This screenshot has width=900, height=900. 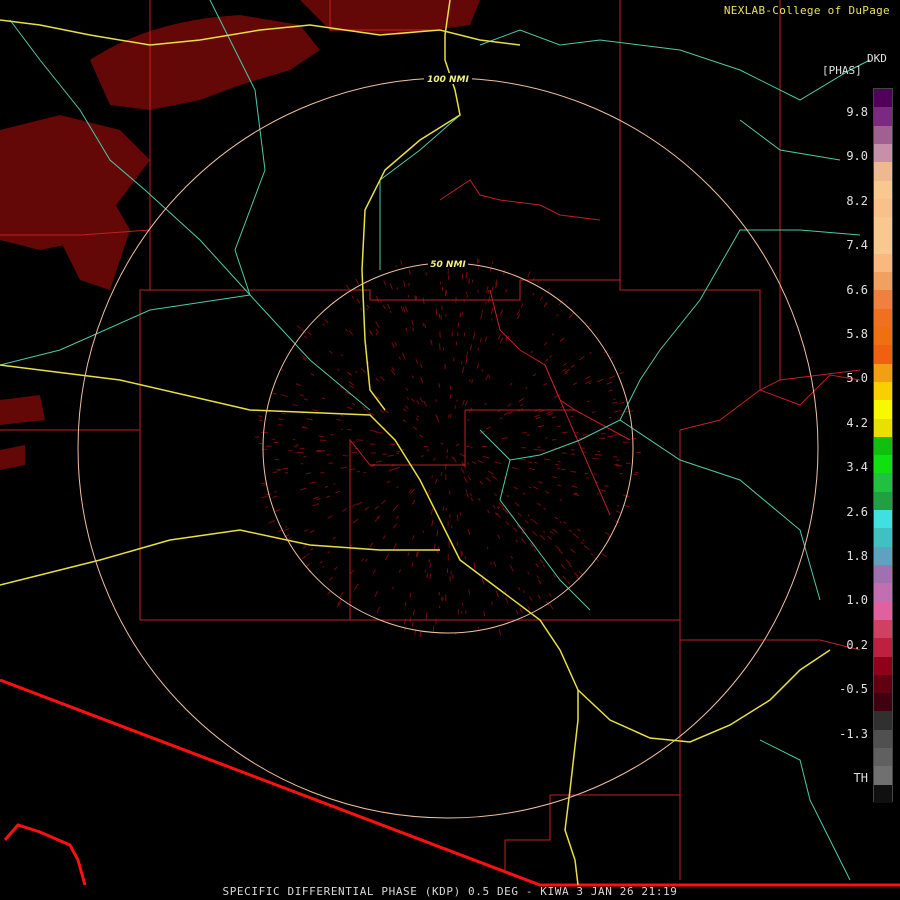 I want to click on range-label-50nmi: 50 NMI, so click(x=448, y=265).